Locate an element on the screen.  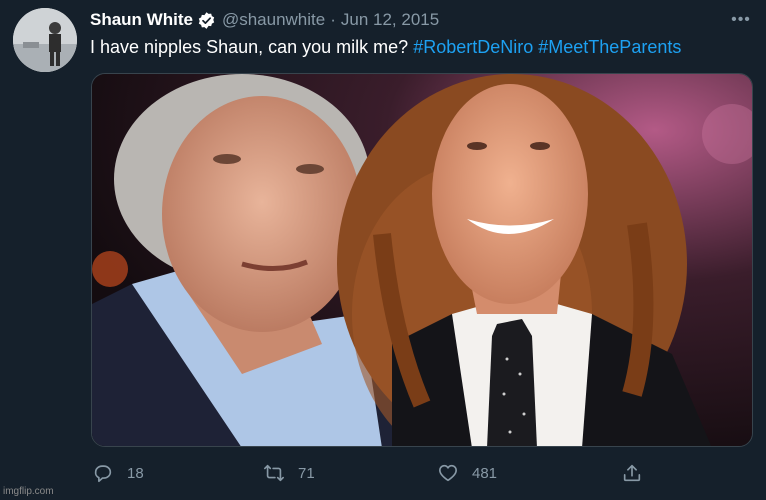
hashtag-link: #RobertDeNiro is located at coordinates (473, 47).